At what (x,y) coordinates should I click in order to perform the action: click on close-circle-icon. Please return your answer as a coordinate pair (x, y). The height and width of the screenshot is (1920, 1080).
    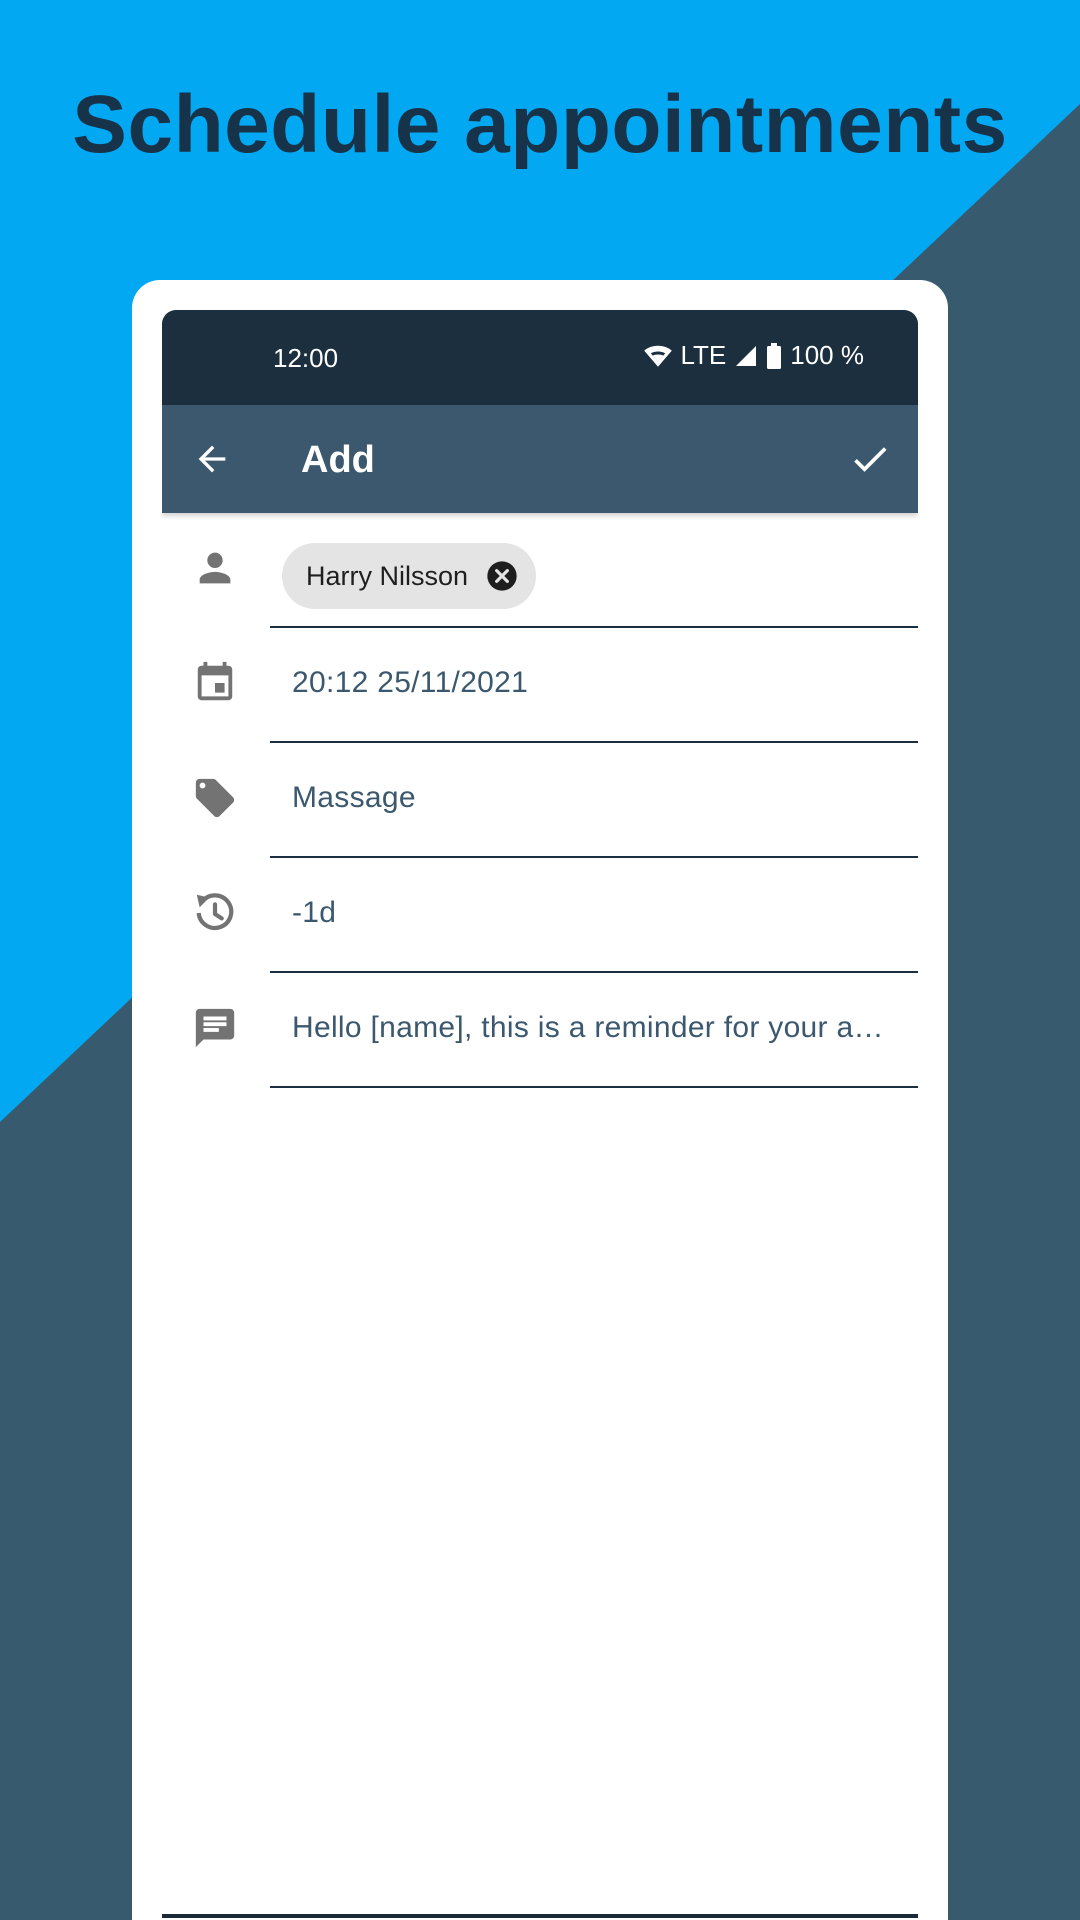
    Looking at the image, I should click on (502, 576).